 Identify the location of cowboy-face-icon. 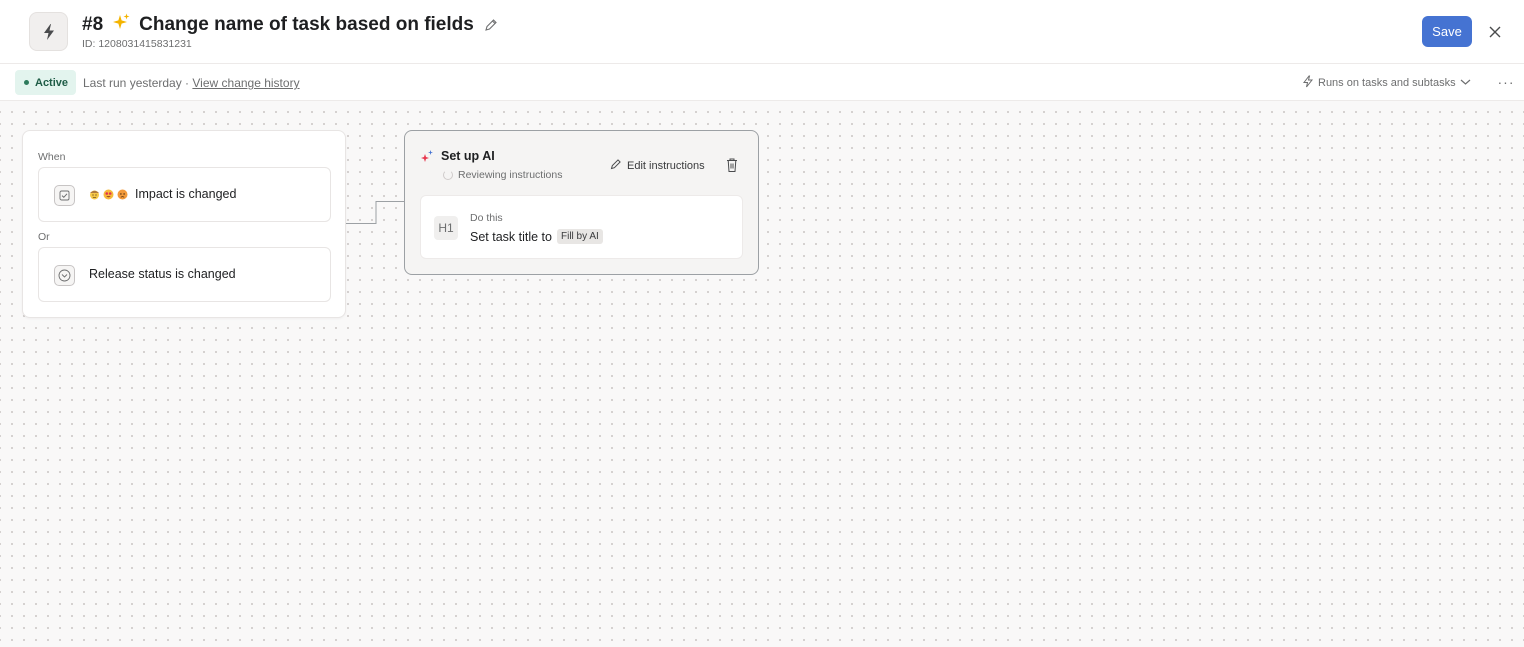
(94, 194).